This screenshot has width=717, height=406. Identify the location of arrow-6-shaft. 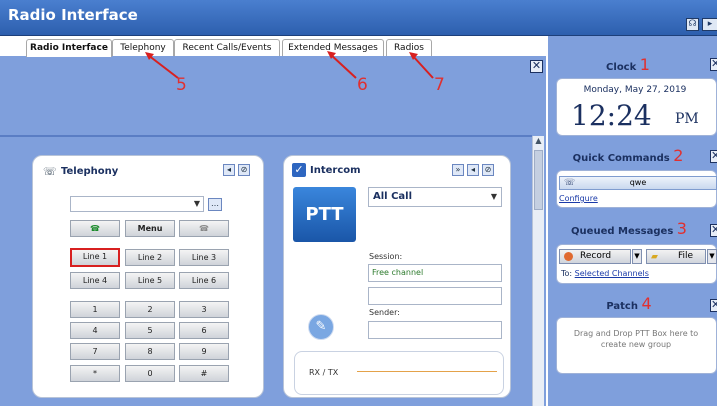
(343, 66).